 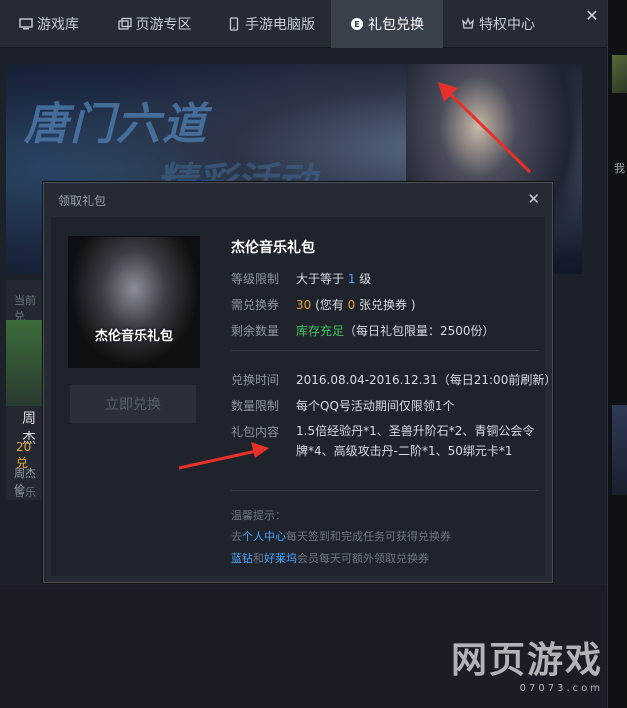 I want to click on tab-game-library: 游戏库, so click(x=49, y=24).